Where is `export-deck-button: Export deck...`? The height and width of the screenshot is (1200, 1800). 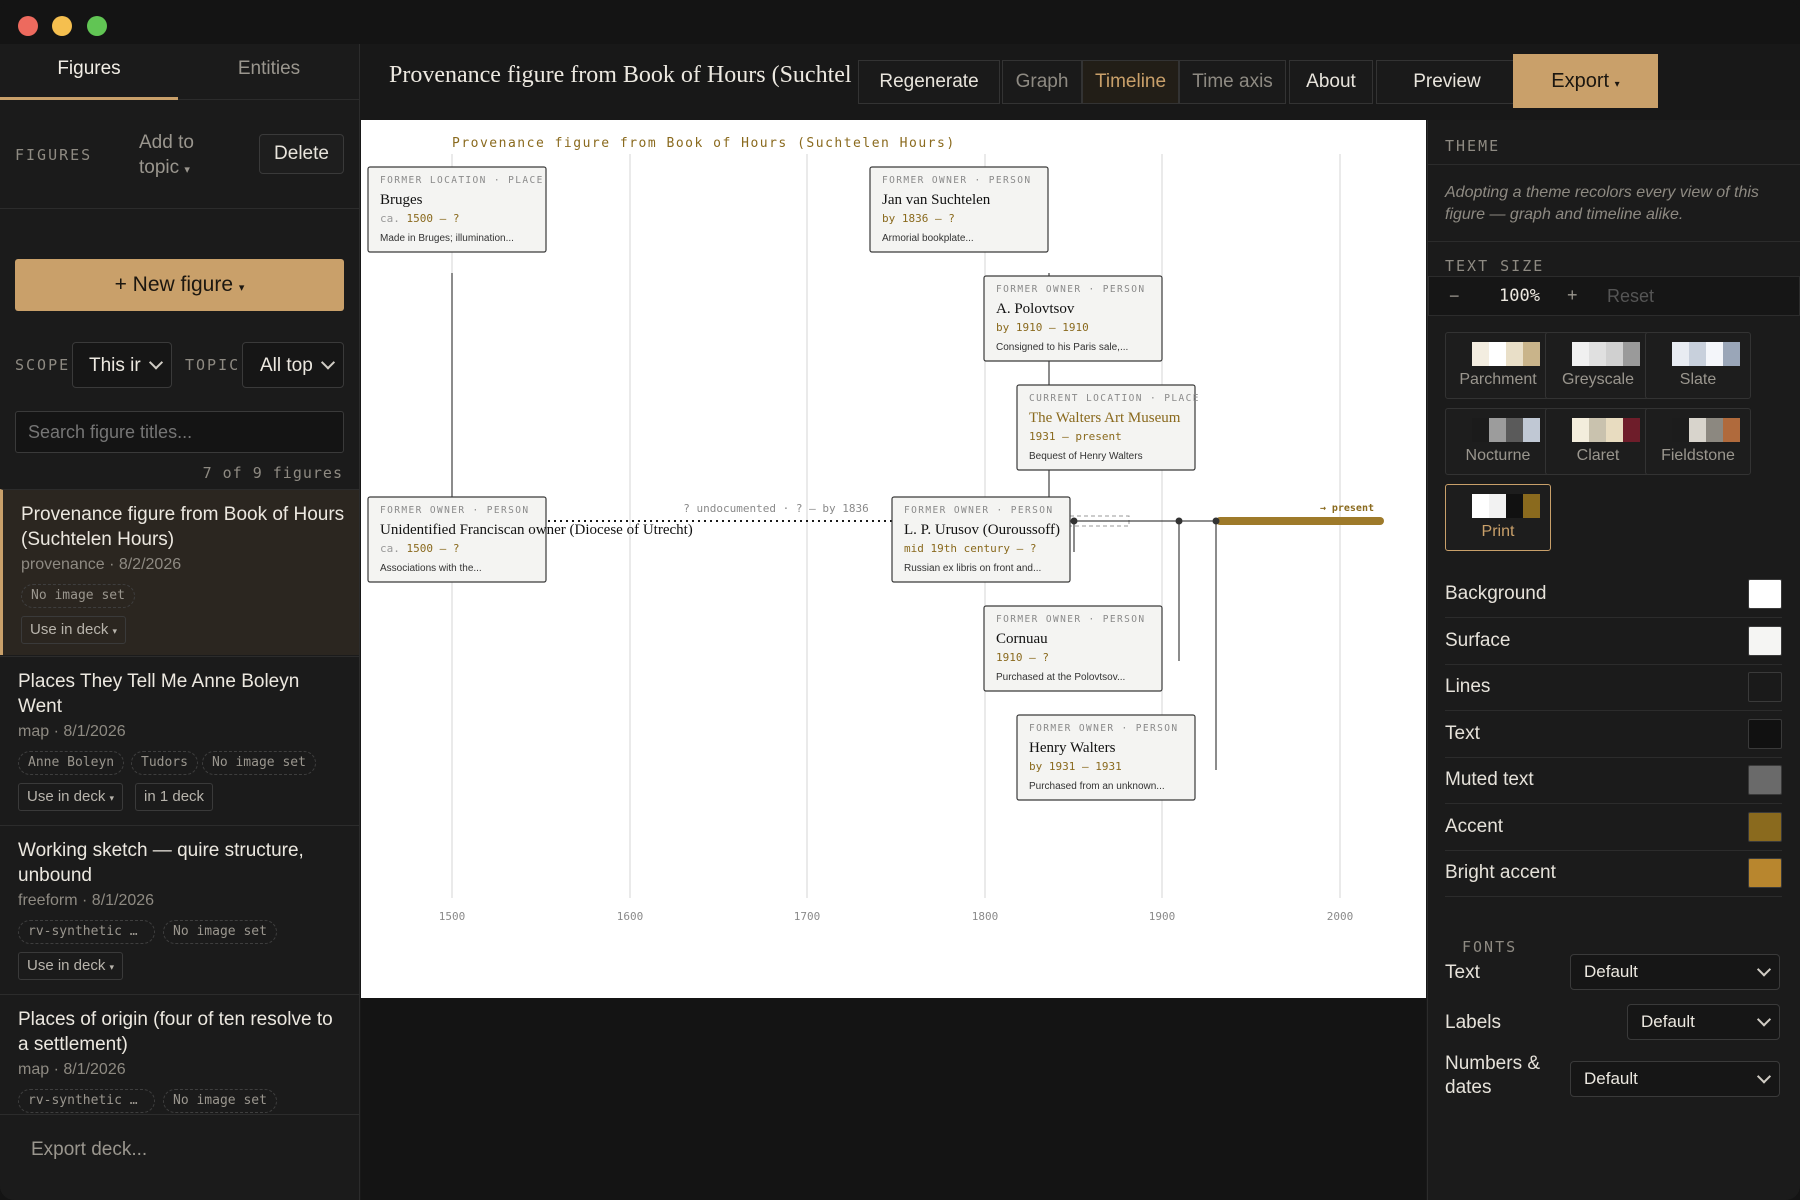
export-deck-button: Export deck... is located at coordinates (89, 1150).